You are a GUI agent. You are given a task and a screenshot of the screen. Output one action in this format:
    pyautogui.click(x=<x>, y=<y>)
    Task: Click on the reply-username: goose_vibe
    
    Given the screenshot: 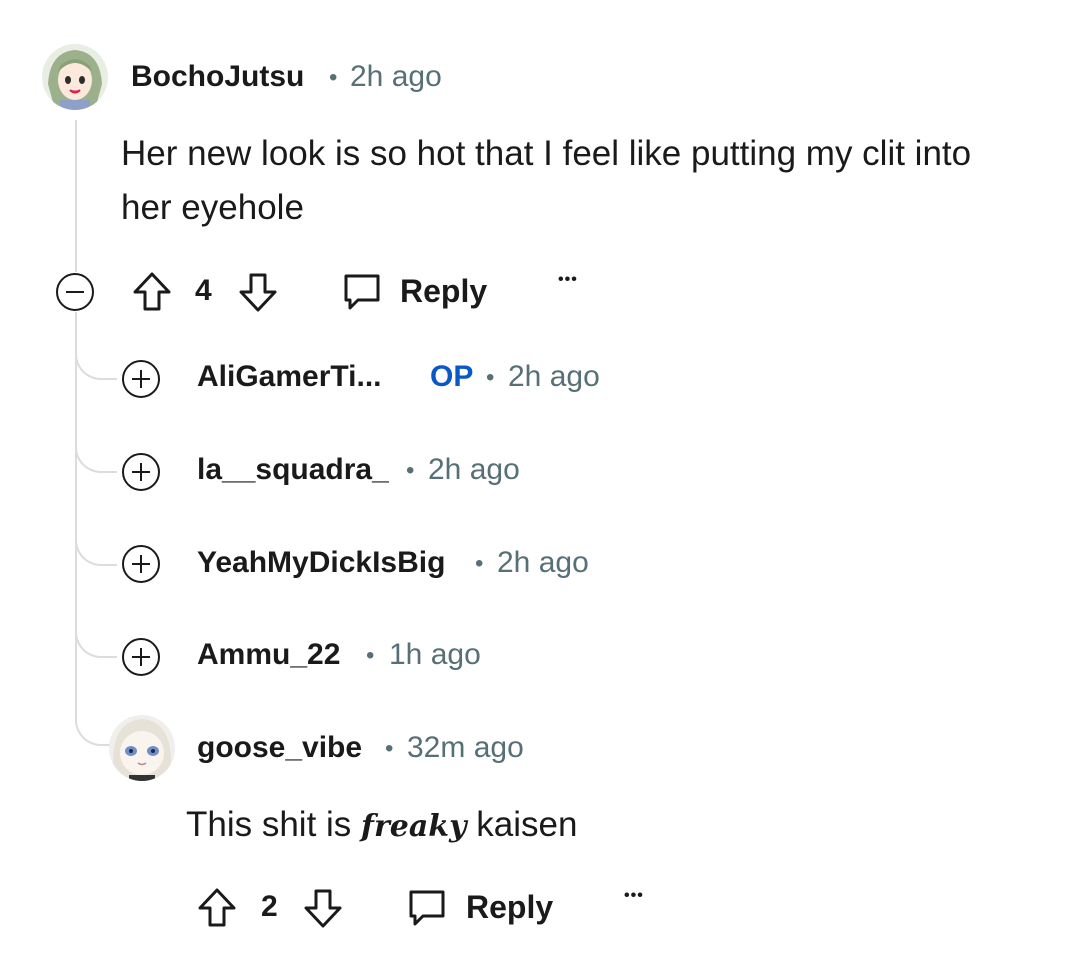 What is the action you would take?
    pyautogui.click(x=279, y=748)
    